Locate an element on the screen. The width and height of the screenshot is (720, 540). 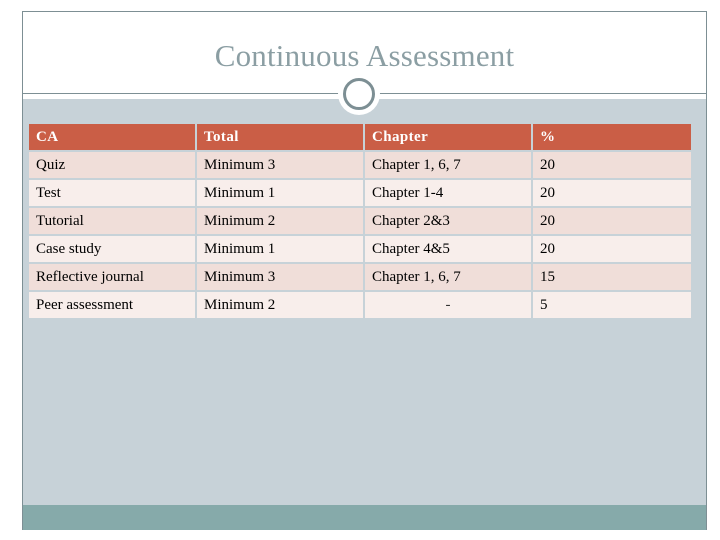
cell-ca: Quiz is located at coordinates (112, 165).